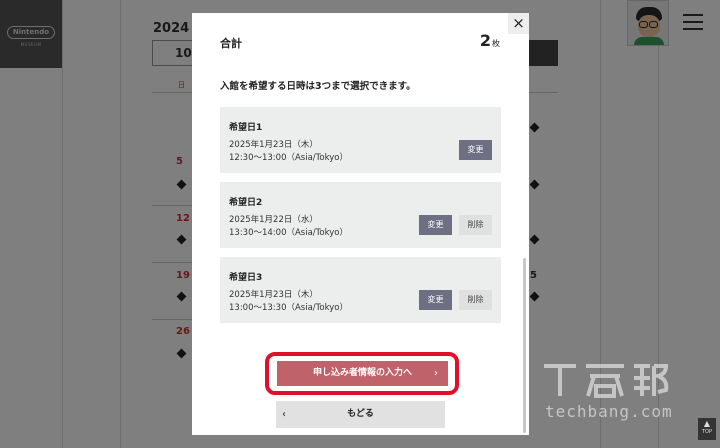 The width and height of the screenshot is (720, 448). I want to click on submit-label: 申し込み者情報の入力へ, so click(362, 373).